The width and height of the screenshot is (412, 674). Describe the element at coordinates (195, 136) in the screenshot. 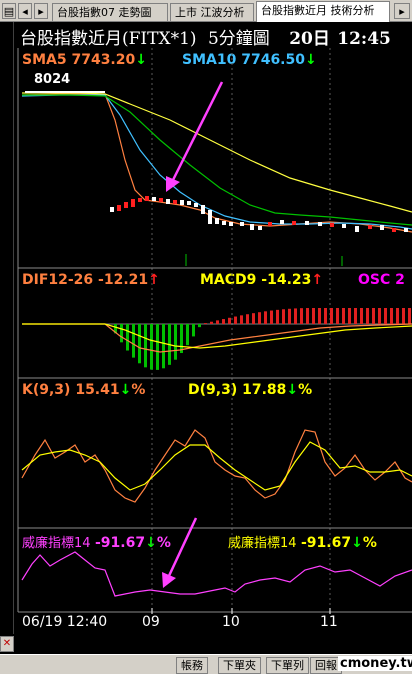

I see `pointer-arrow` at that location.